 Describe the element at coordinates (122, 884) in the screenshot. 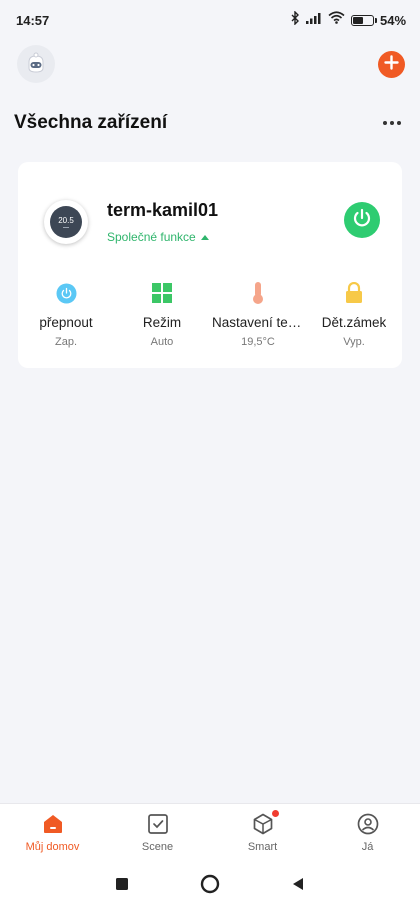

I see `recents-square-icon` at that location.